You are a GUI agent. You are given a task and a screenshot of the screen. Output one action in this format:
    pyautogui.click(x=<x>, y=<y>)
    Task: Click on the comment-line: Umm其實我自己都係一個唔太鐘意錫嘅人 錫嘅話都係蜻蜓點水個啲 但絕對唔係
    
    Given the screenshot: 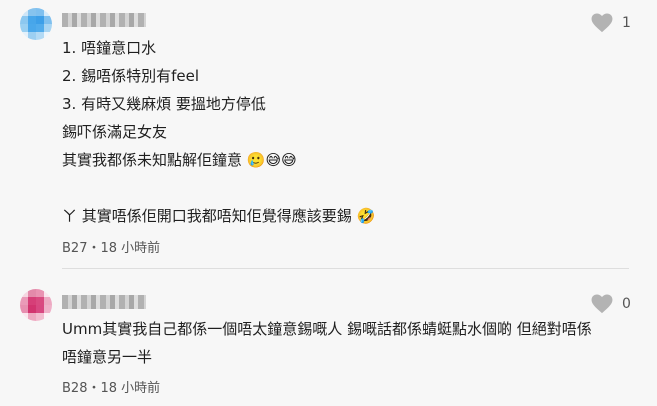 What is the action you would take?
    pyautogui.click(x=327, y=329)
    